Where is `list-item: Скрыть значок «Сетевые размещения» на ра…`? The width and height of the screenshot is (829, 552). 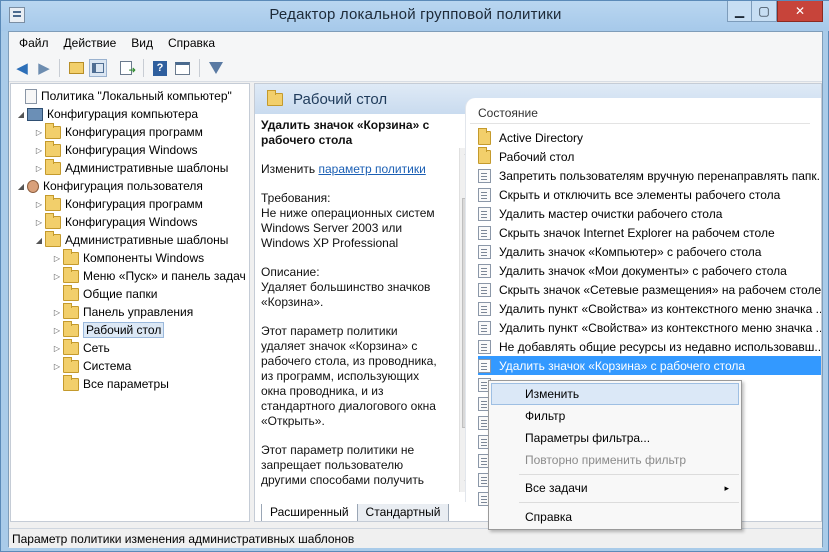
list-item: Скрыть значок «Сетевые размещения» на ра… is located at coordinates (649, 289).